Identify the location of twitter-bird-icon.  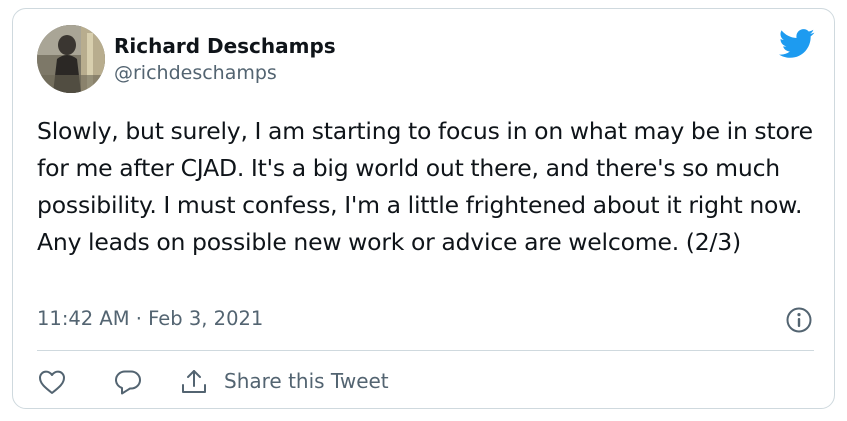
(797, 44).